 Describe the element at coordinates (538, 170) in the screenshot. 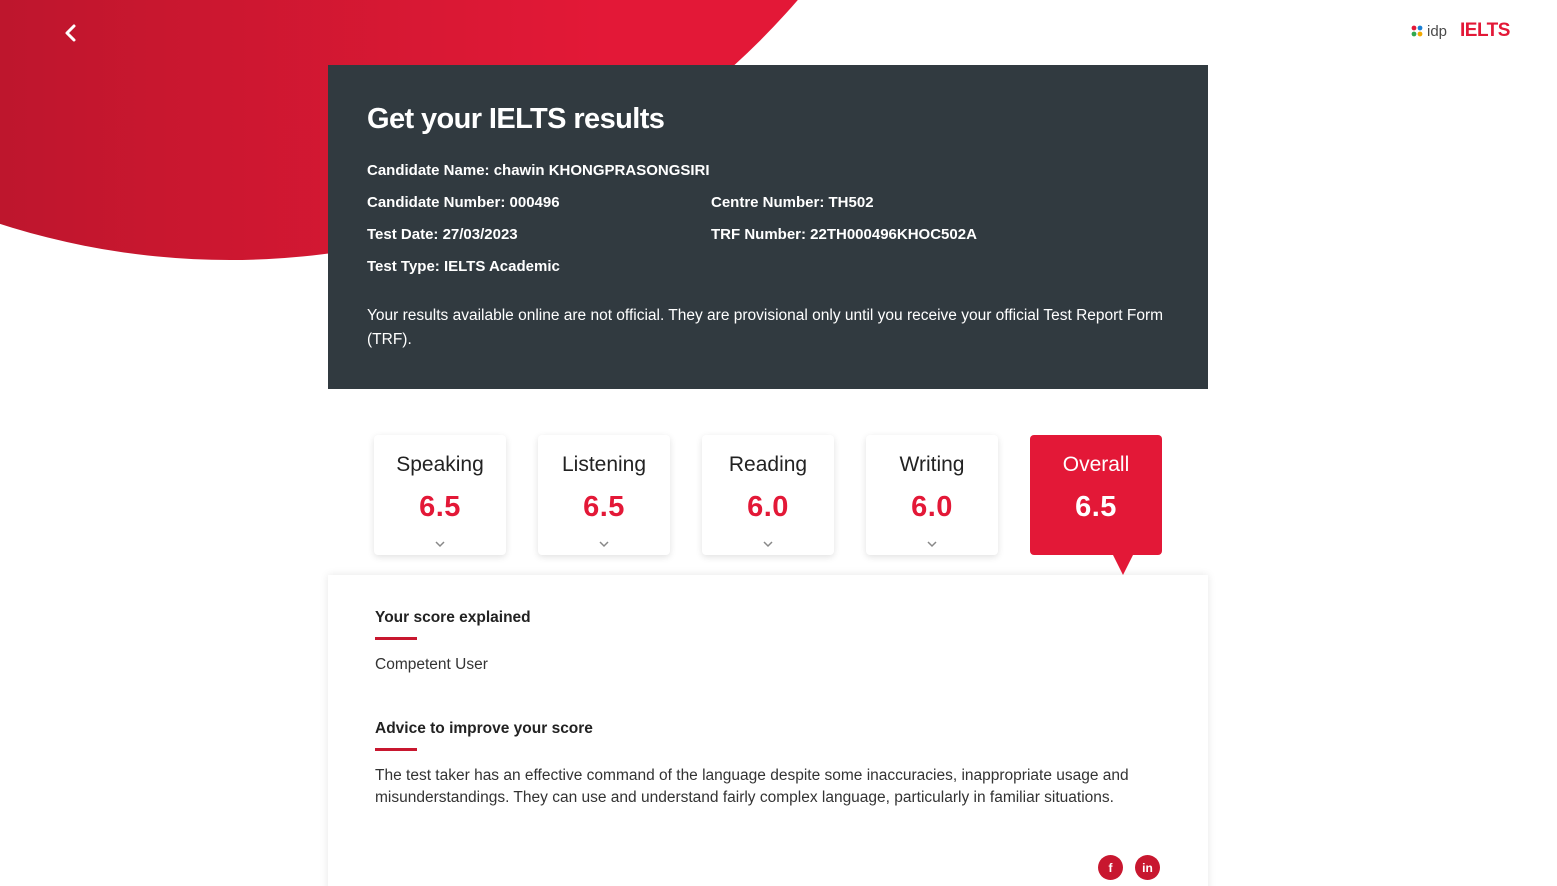

I see `candidate-name: Candidate Name: chawin KHONGPRASONGSIRI` at that location.